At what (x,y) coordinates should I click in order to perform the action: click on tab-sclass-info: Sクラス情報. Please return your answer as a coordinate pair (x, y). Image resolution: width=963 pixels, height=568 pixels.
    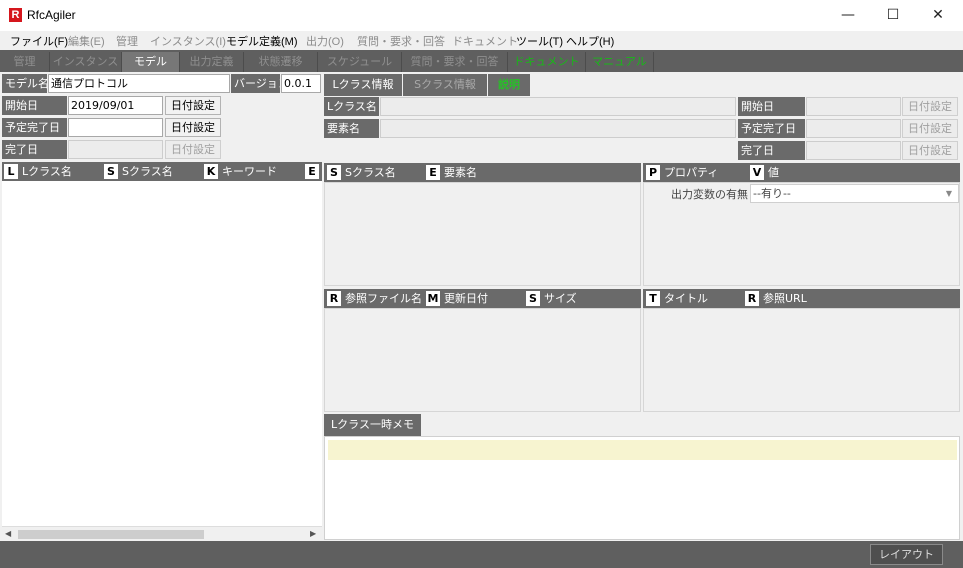
    Looking at the image, I should click on (445, 85).